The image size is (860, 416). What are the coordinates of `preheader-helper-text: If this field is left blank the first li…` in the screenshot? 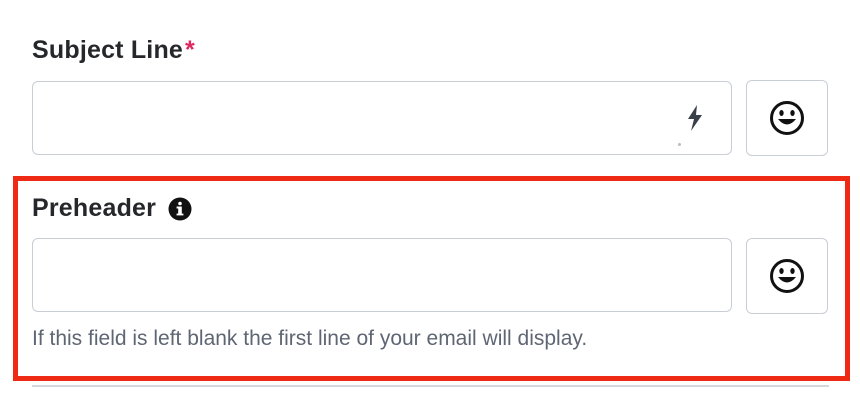 It's located at (310, 338).